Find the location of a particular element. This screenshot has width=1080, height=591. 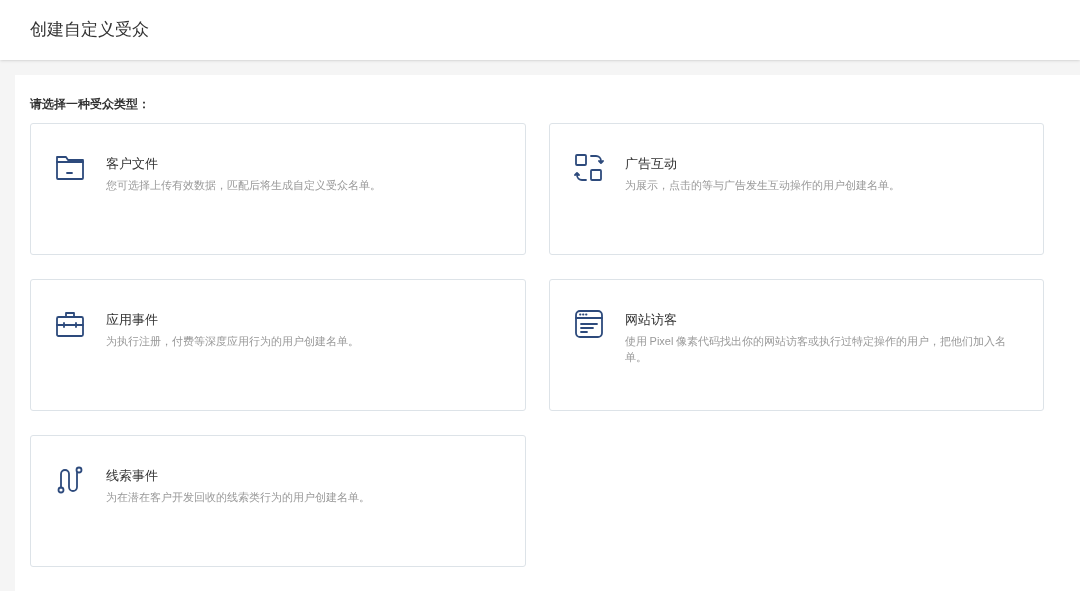

audience-type-card: 网站访客 使用 Pixel 像素代码找出你的网站访客或执行过特定操作的用户，把他们加入名单。 is located at coordinates (796, 345).